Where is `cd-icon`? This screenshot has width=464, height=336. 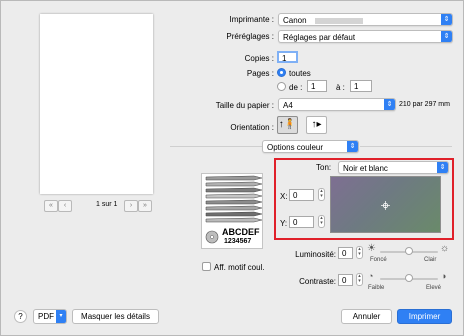 cd-icon is located at coordinates (212, 237).